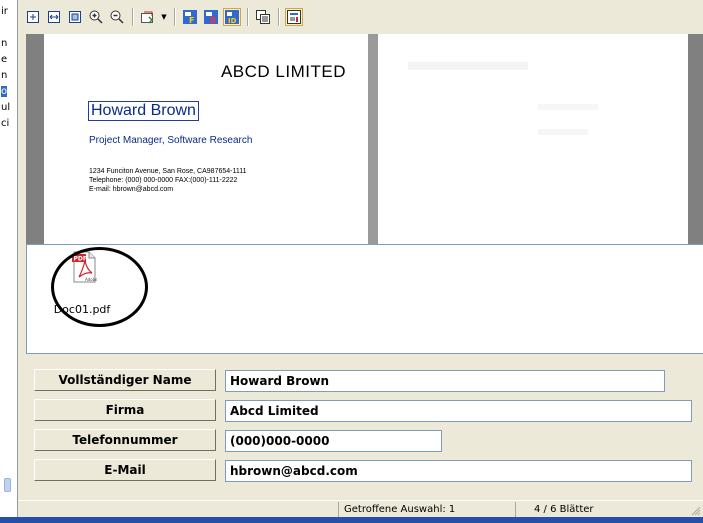 This screenshot has width=703, height=523. I want to click on highlight-circle, so click(99, 287).